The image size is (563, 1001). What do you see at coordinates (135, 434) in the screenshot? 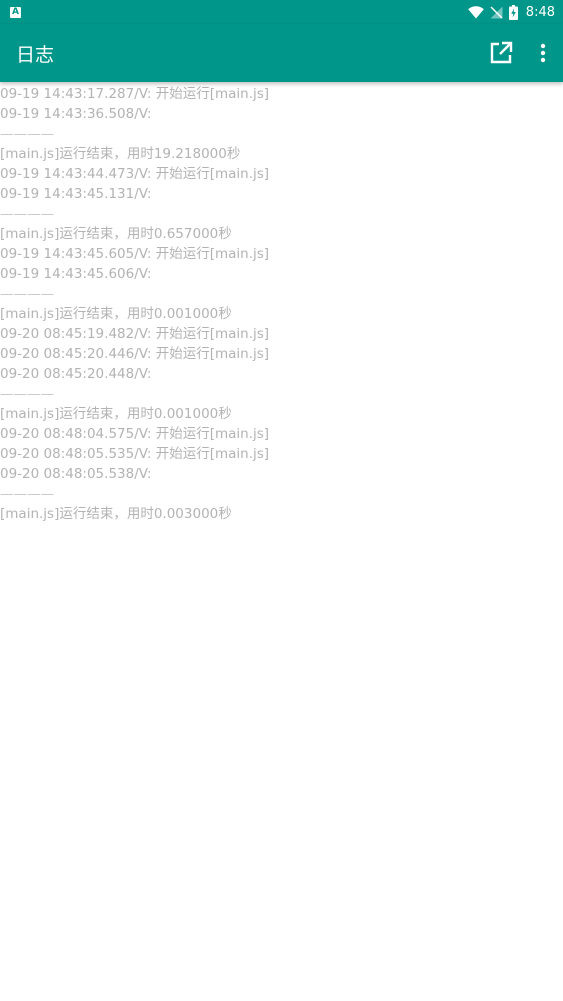
I see `log-line: 09-20 08:48:04.575/V: 开始运行[main.js]` at bounding box center [135, 434].